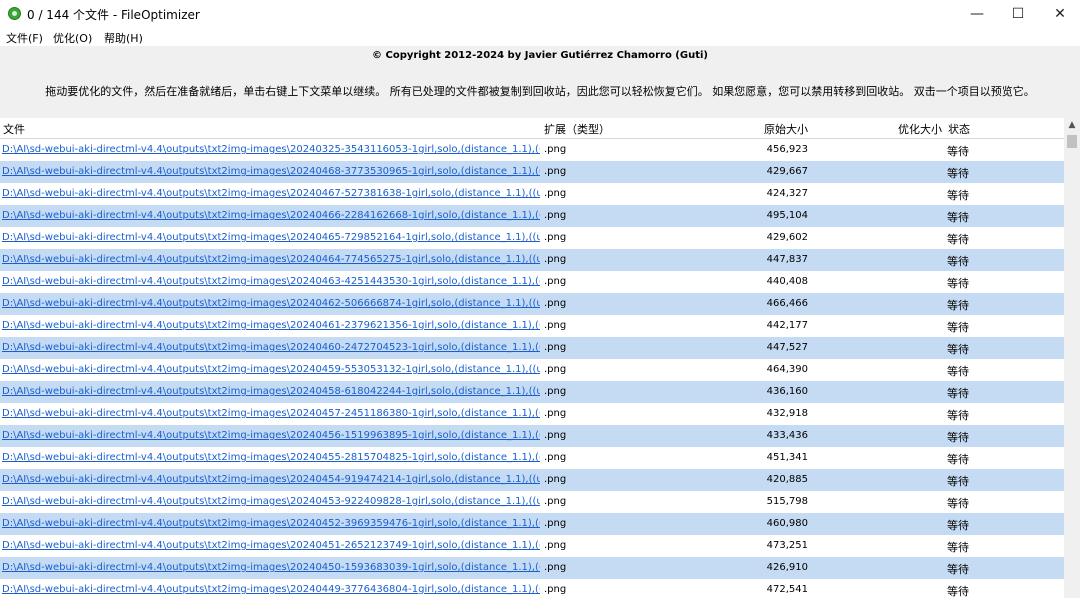 The height and width of the screenshot is (601, 1080). I want to click on vertical-scrollbar: ▲, so click(1072, 358).